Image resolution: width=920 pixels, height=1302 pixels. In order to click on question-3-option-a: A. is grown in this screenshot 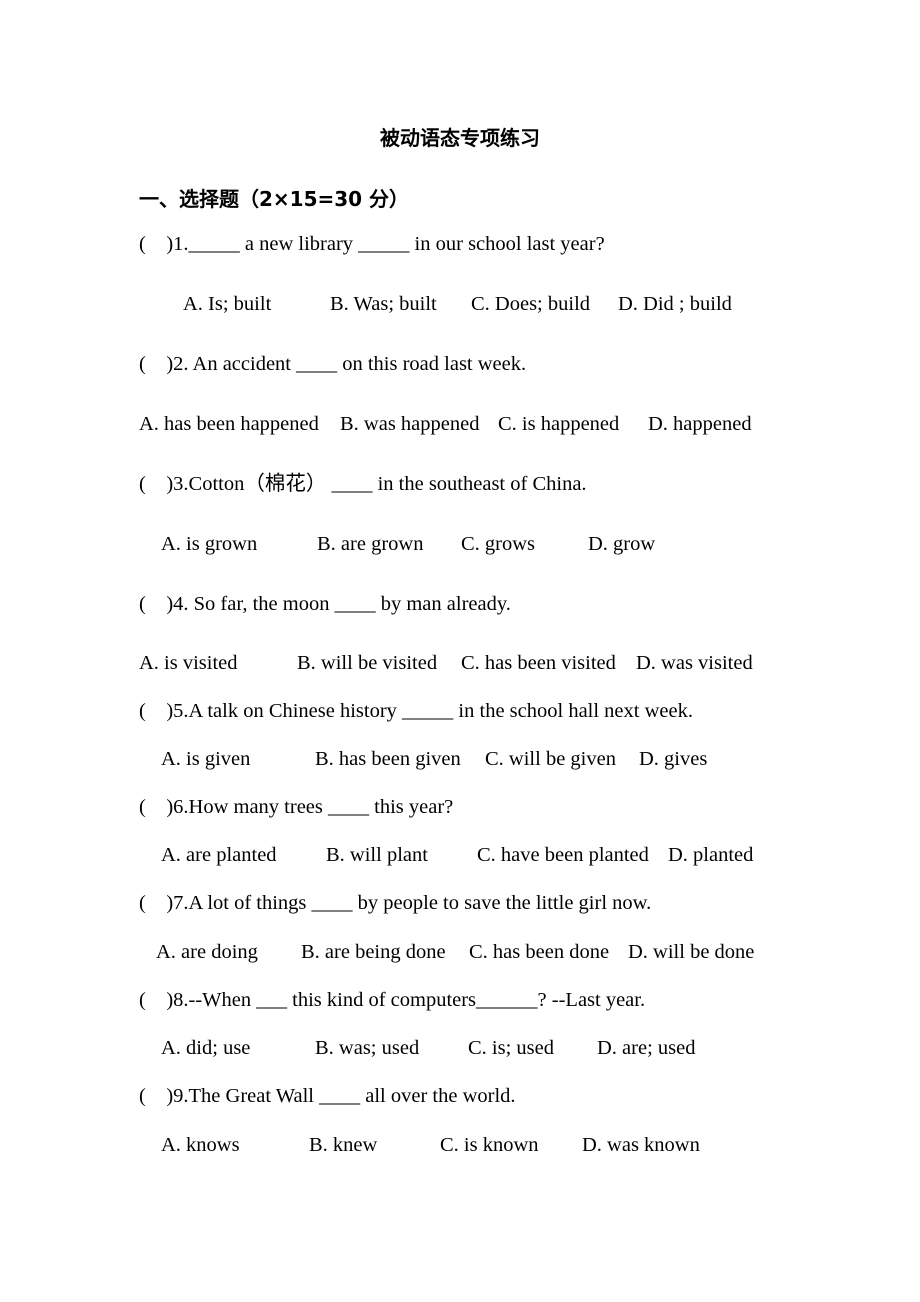, I will do `click(209, 544)`.